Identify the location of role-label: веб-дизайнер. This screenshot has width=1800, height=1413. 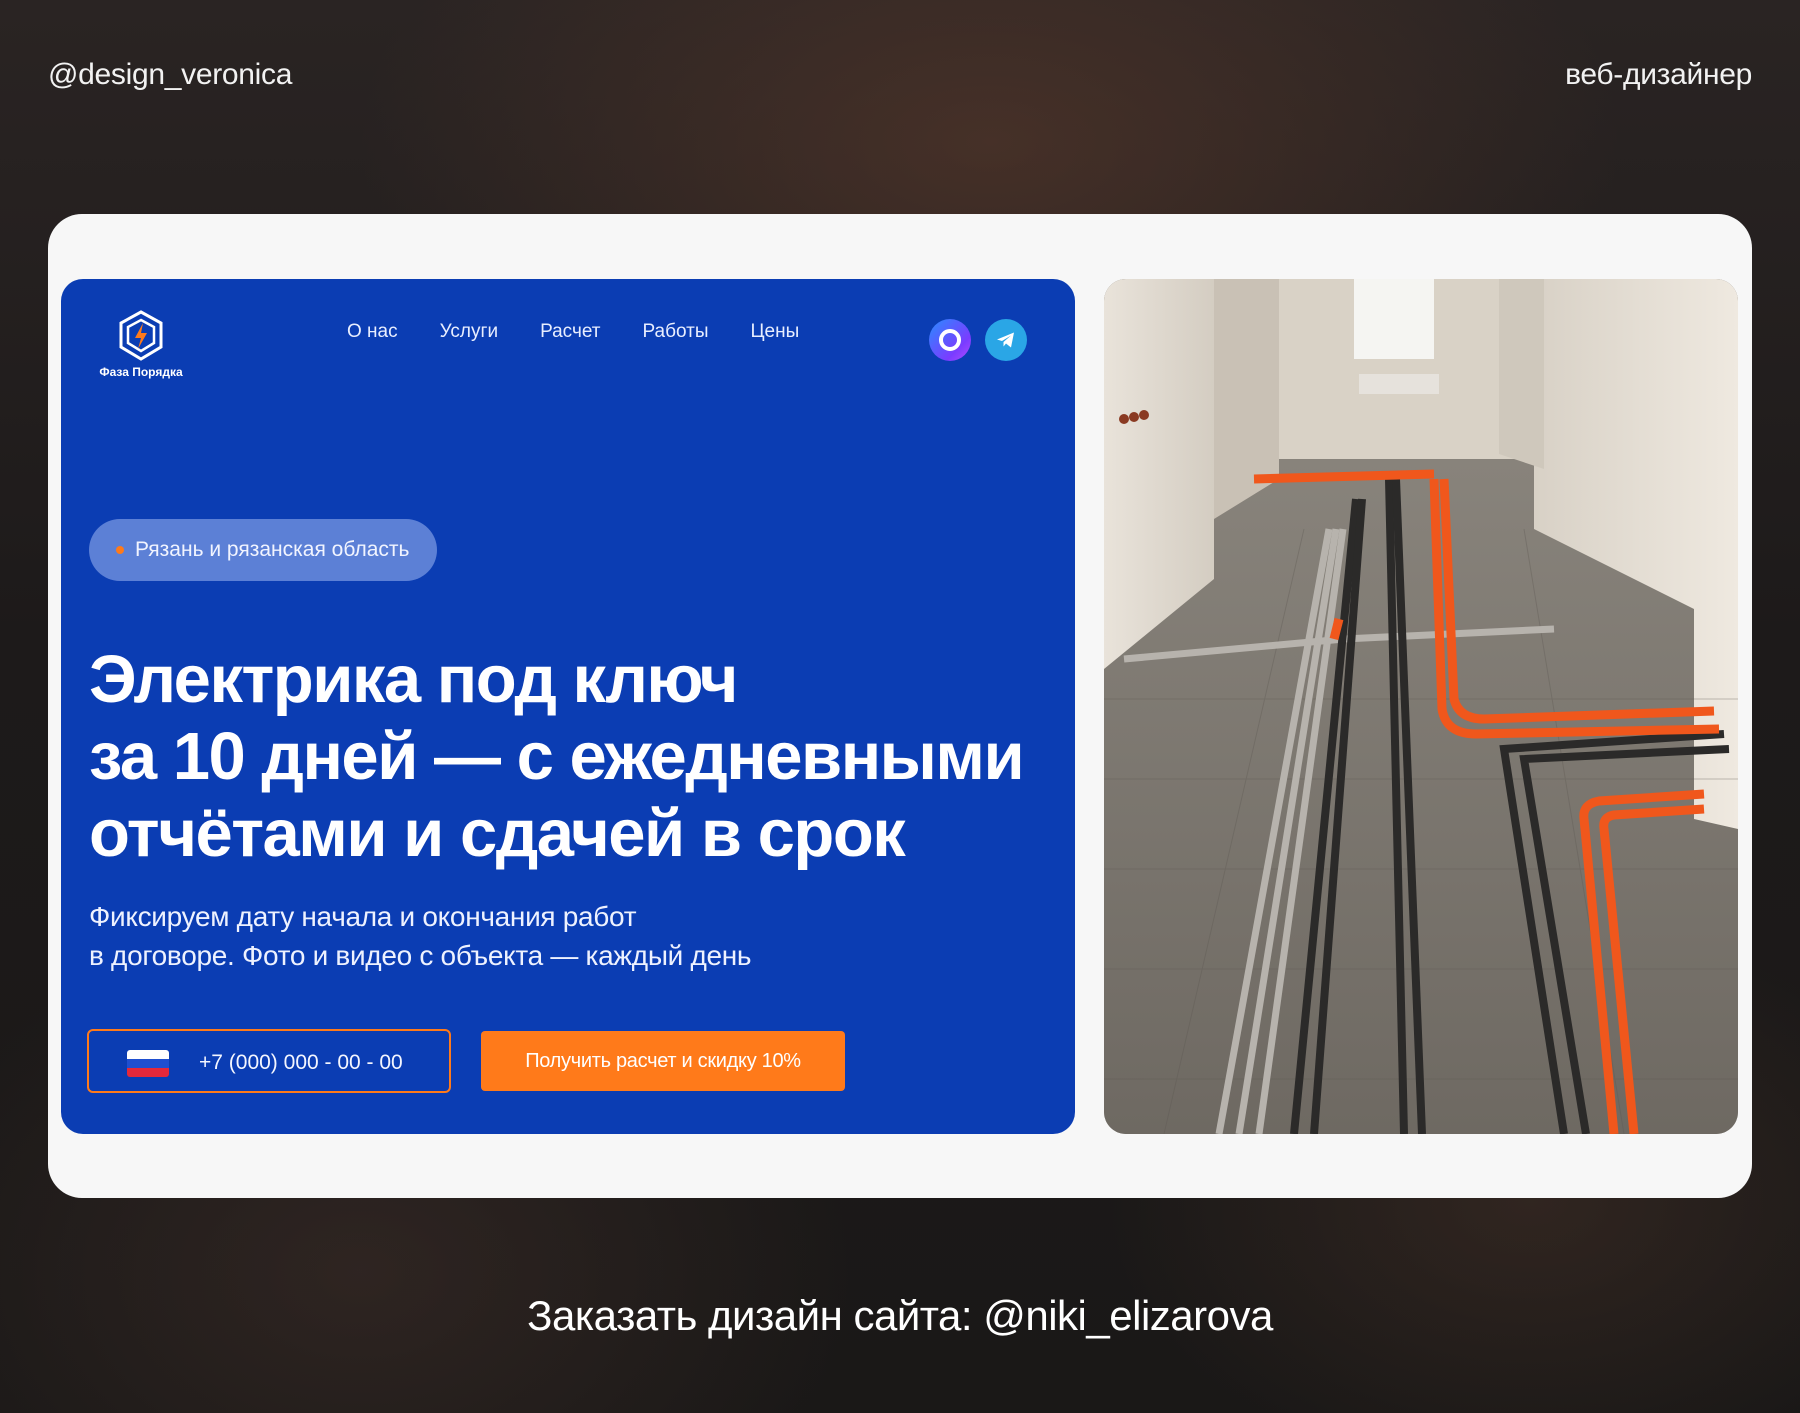
(1658, 74).